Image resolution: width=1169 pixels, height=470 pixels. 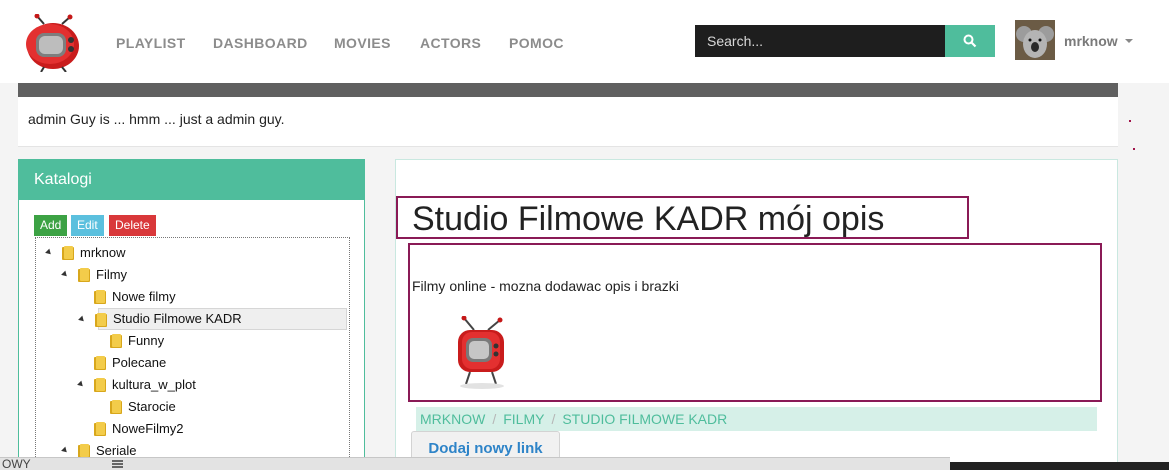 What do you see at coordinates (132, 225) in the screenshot?
I see `delete-catalog-button: Delete` at bounding box center [132, 225].